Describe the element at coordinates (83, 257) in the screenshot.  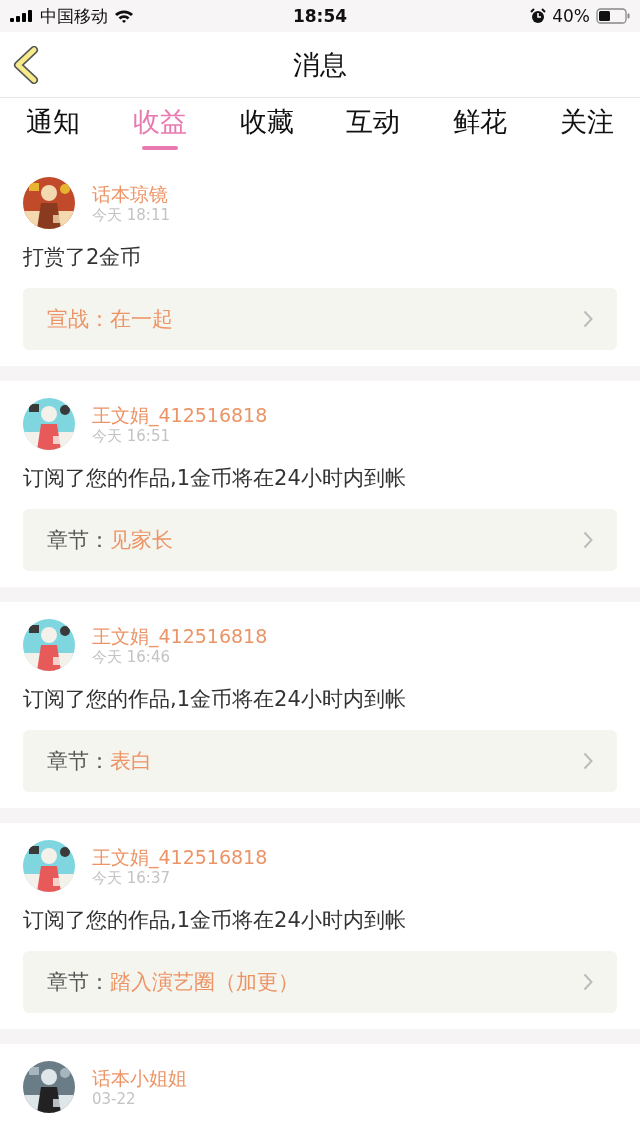
I see `message-text: 打赏了2金币` at that location.